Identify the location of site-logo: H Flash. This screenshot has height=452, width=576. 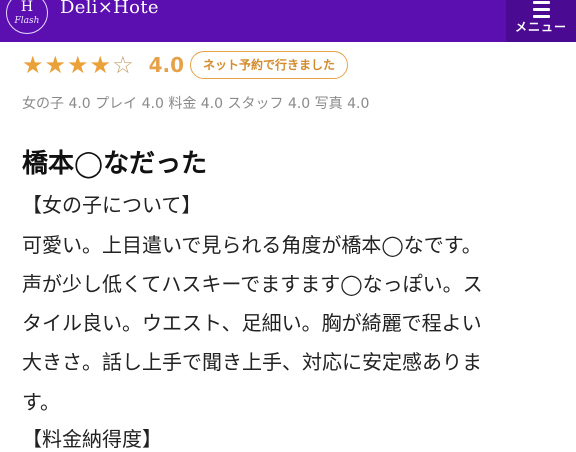
(27, 17).